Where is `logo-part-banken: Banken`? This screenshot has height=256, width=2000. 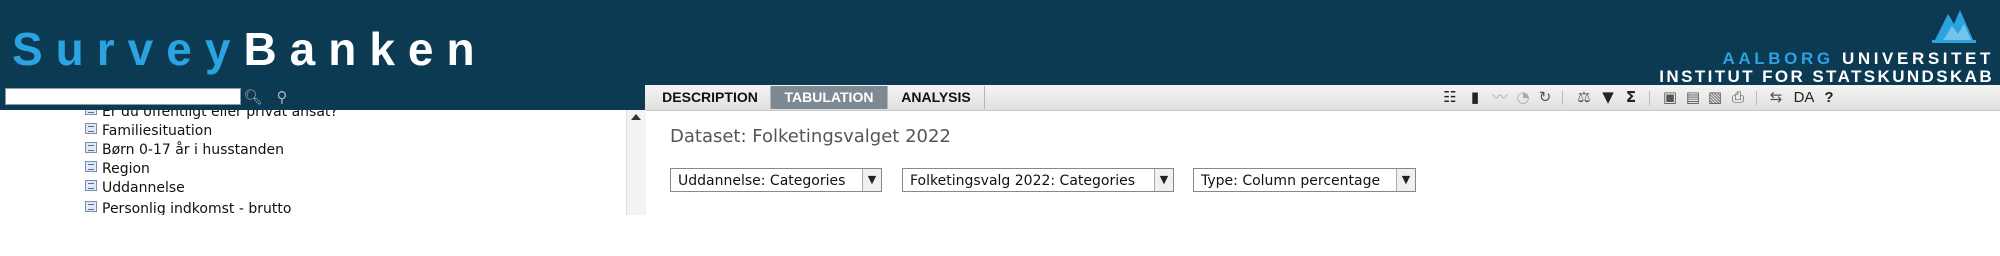
logo-part-banken: Banken is located at coordinates (365, 49).